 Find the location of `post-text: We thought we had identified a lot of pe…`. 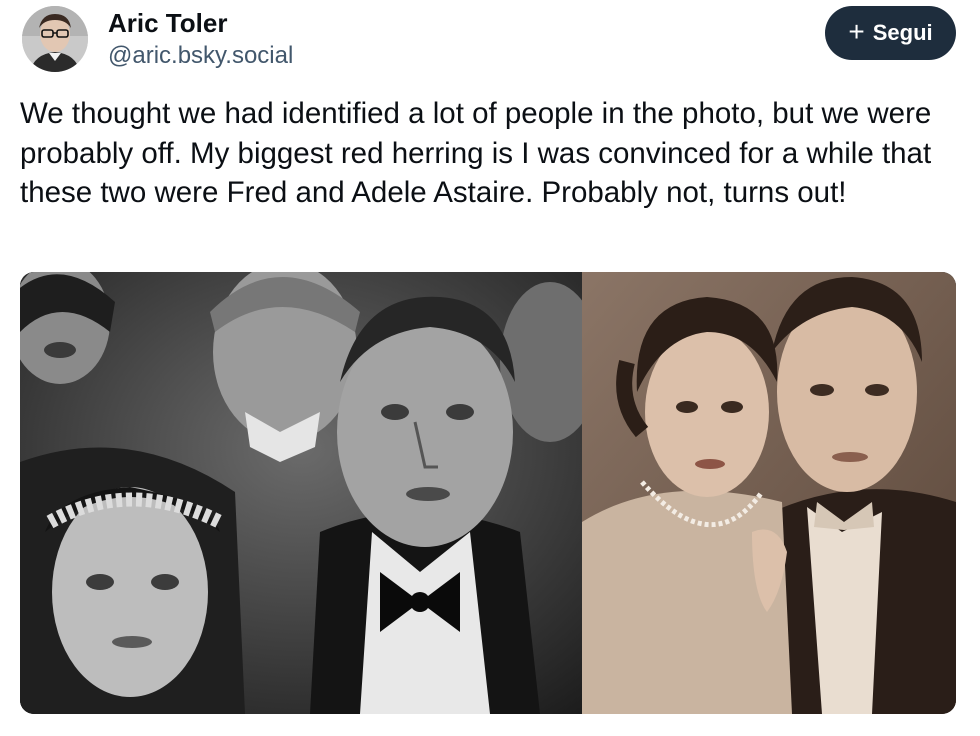

post-text: We thought we had identified a lot of pe… is located at coordinates (476, 153).